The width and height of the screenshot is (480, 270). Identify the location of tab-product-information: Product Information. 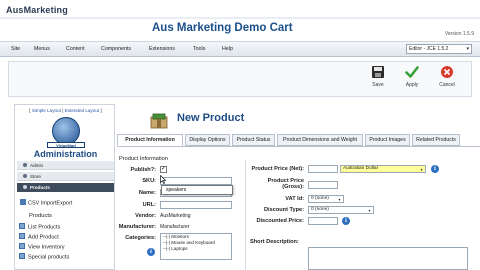
(150, 140).